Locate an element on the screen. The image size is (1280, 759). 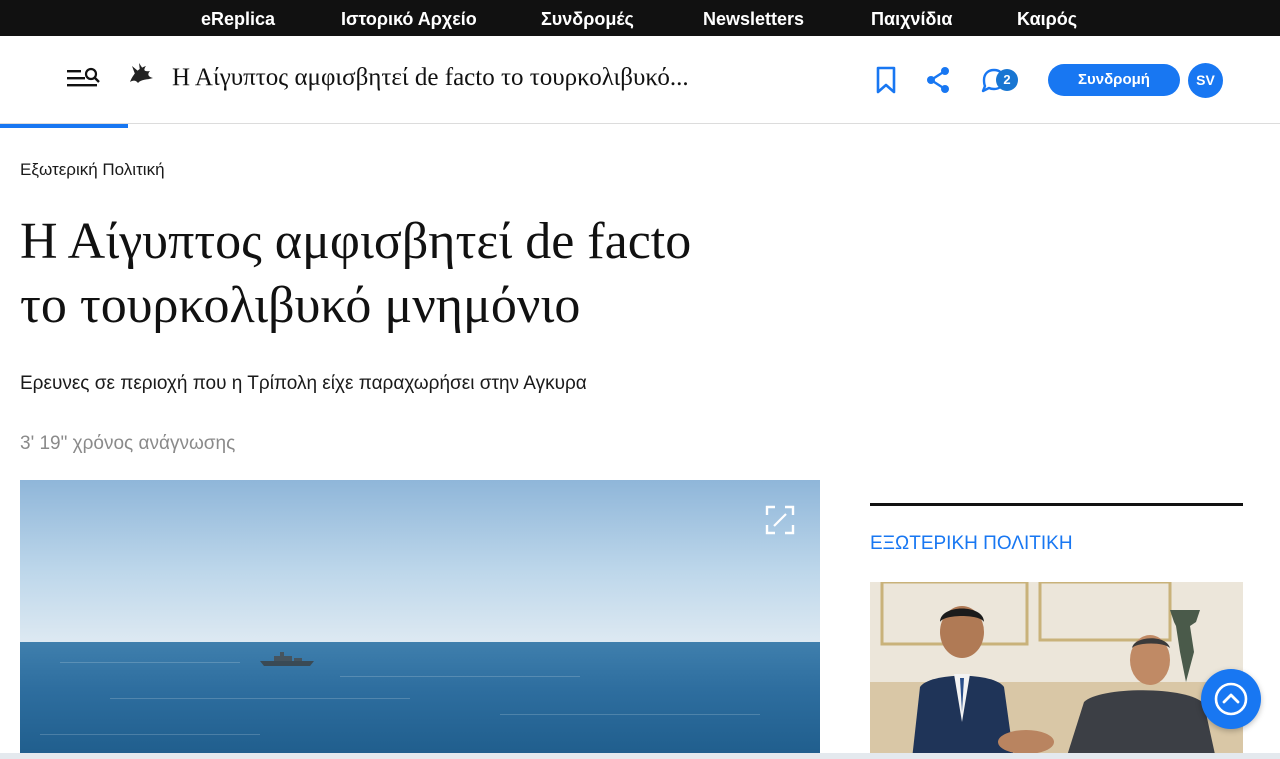
hero-sea is located at coordinates (420, 700).